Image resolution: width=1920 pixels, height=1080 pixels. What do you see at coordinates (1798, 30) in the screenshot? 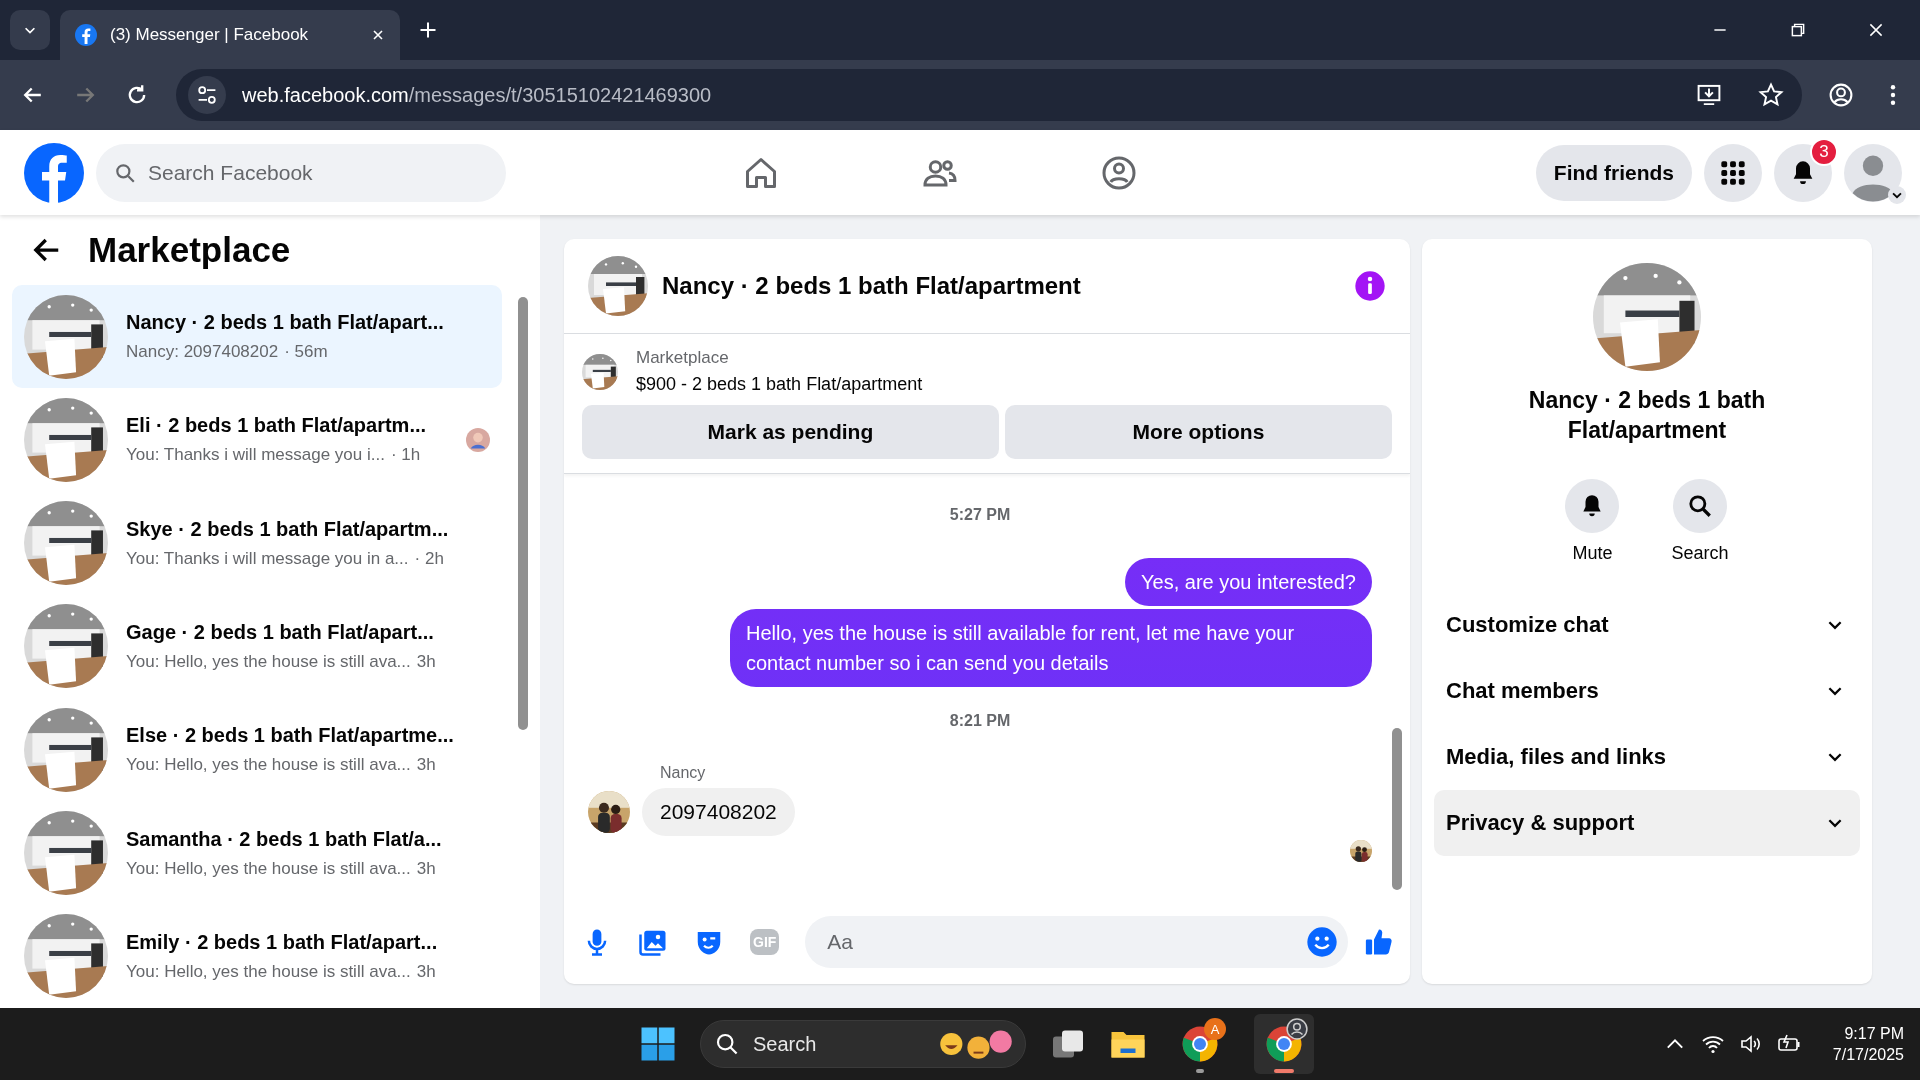
I see `restore-icon` at bounding box center [1798, 30].